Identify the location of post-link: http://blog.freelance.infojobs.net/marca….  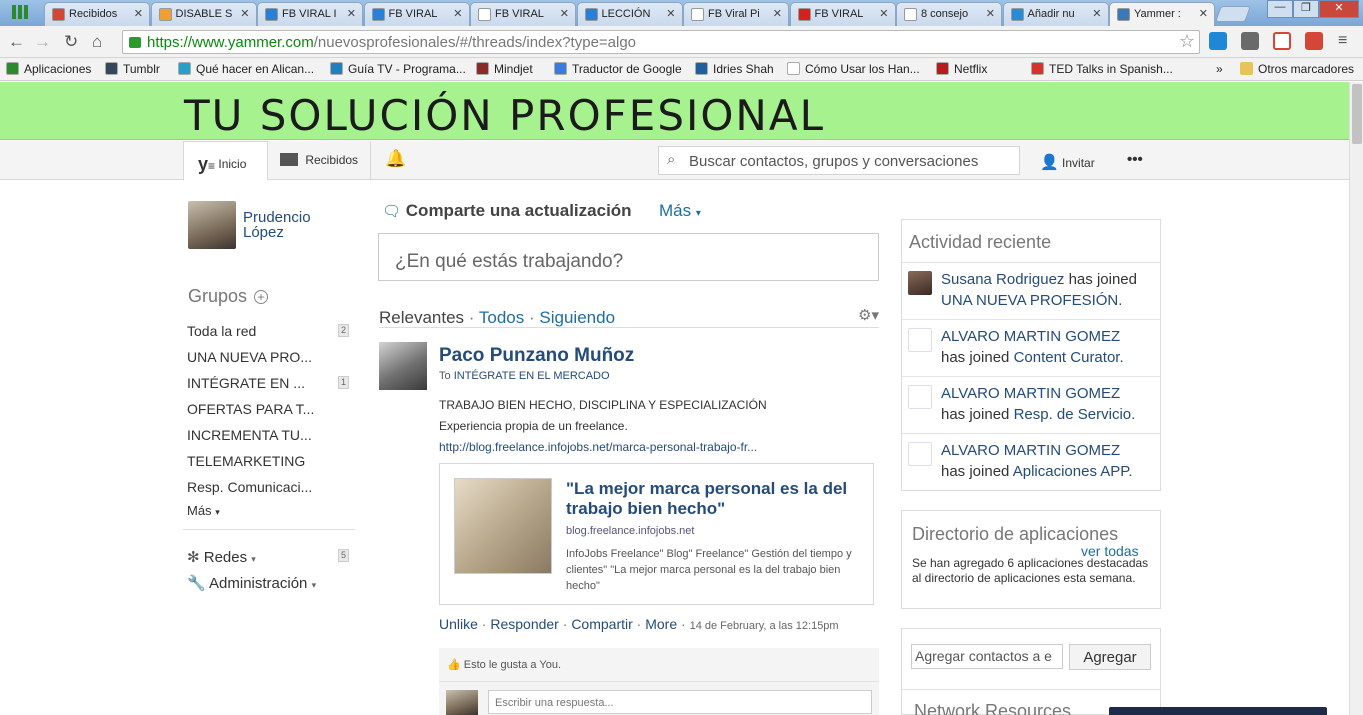
(598, 447).